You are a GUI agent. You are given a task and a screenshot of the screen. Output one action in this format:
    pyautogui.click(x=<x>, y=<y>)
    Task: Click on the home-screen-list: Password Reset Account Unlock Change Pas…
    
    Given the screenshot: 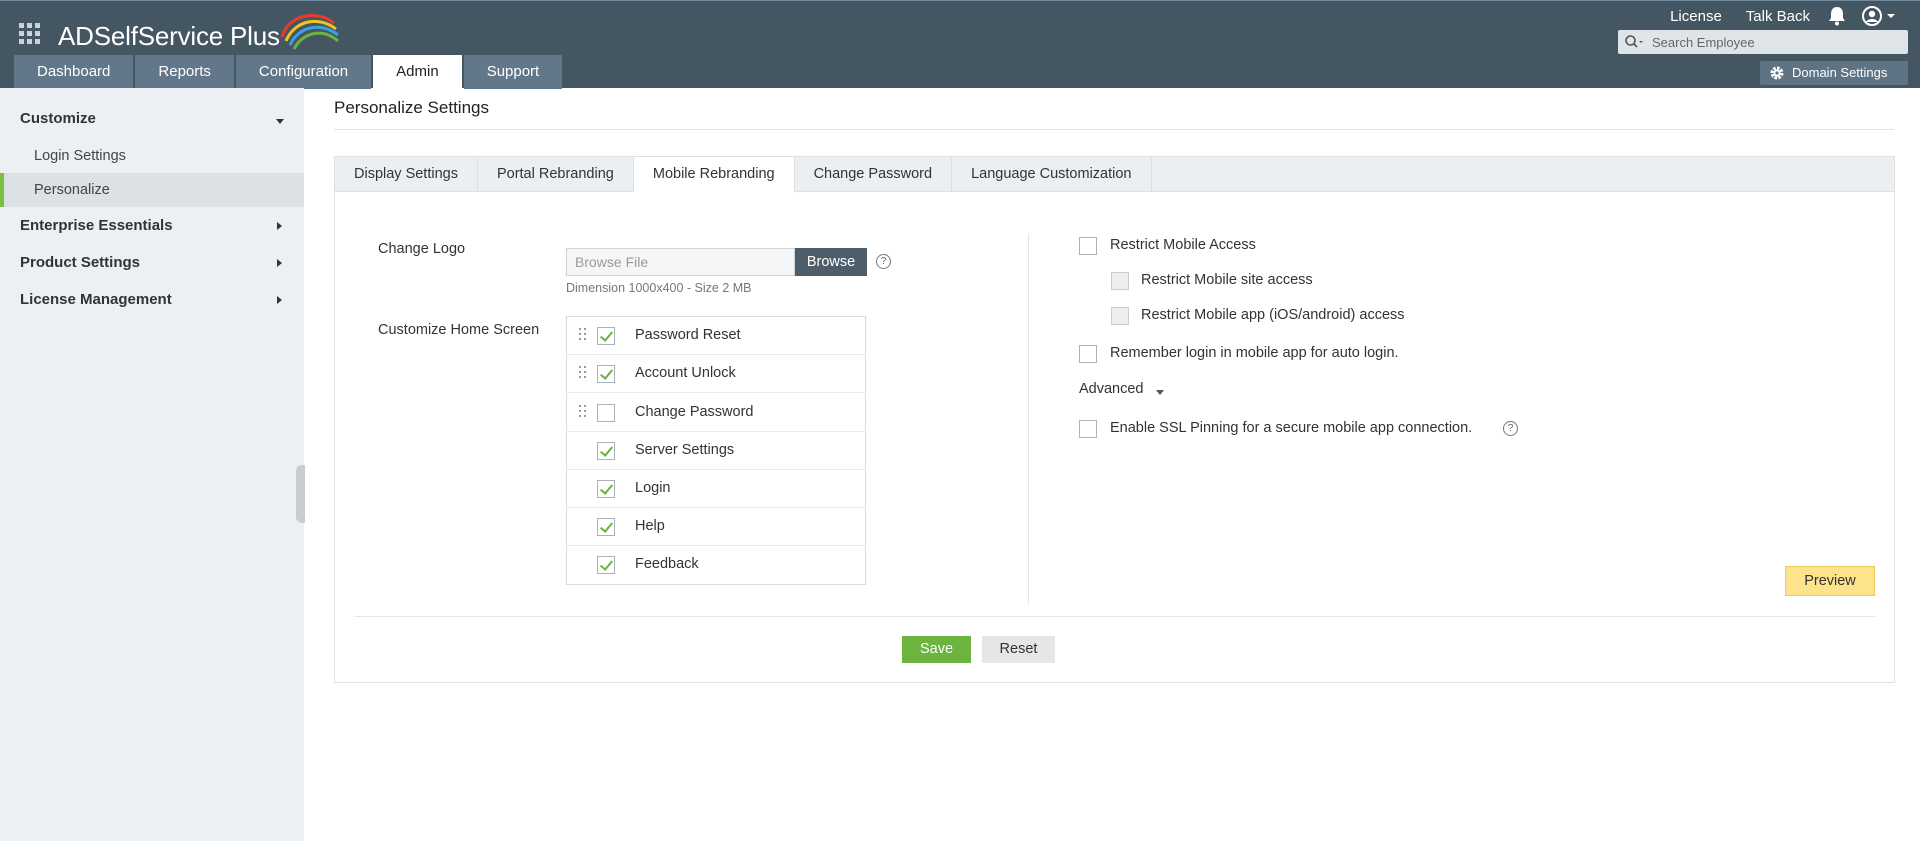 What is the action you would take?
    pyautogui.click(x=716, y=450)
    